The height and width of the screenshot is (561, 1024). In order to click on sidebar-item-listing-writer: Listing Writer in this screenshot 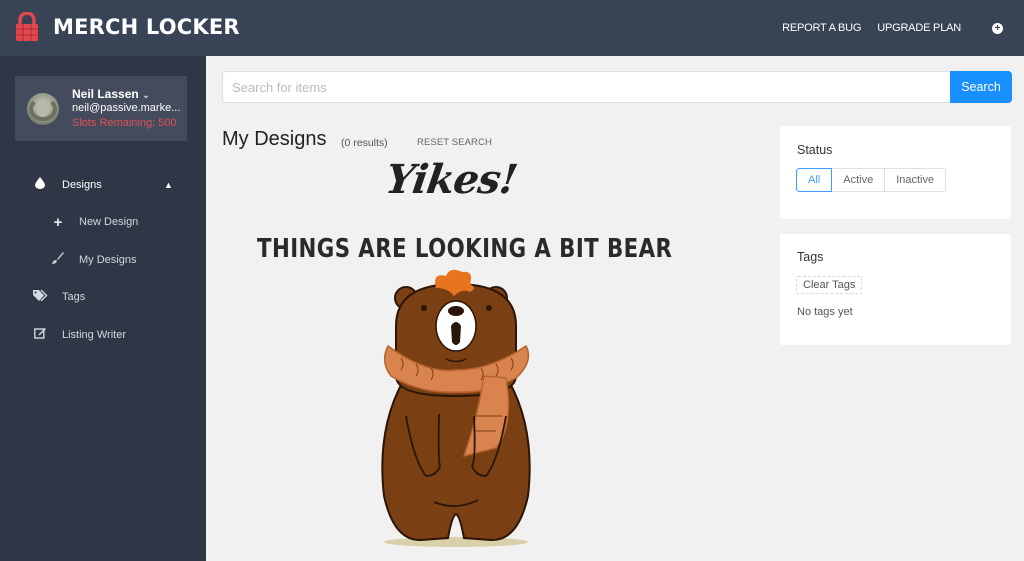, I will do `click(103, 335)`.